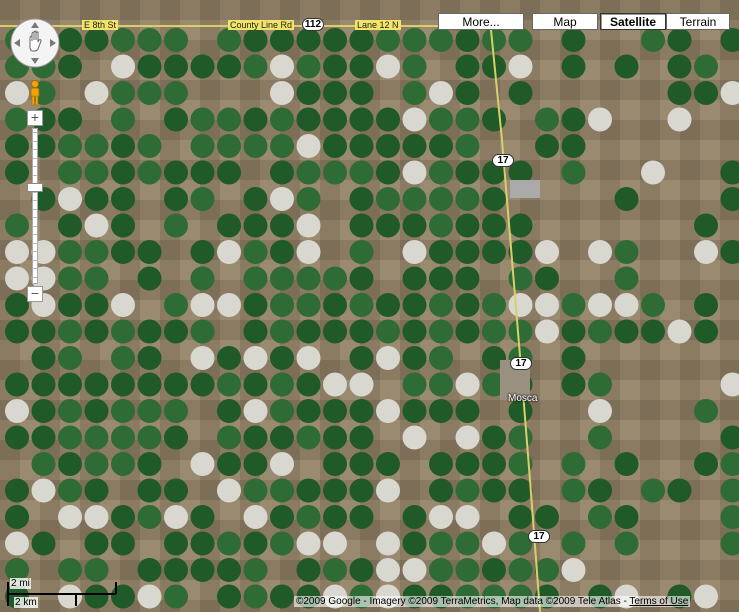 This screenshot has width=739, height=612. What do you see at coordinates (503, 160) in the screenshot?
I see `route-shield-17: 17` at bounding box center [503, 160].